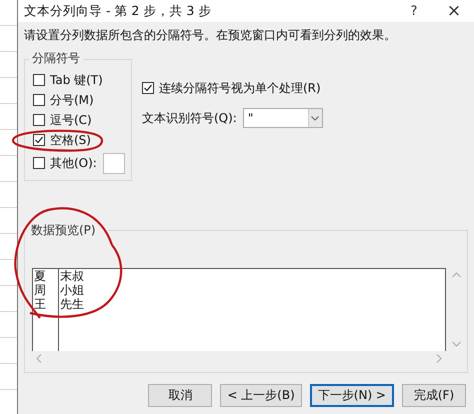 This screenshot has height=414, width=474. Describe the element at coordinates (63, 230) in the screenshot. I see `preview-label: 数据预览(P)` at that location.